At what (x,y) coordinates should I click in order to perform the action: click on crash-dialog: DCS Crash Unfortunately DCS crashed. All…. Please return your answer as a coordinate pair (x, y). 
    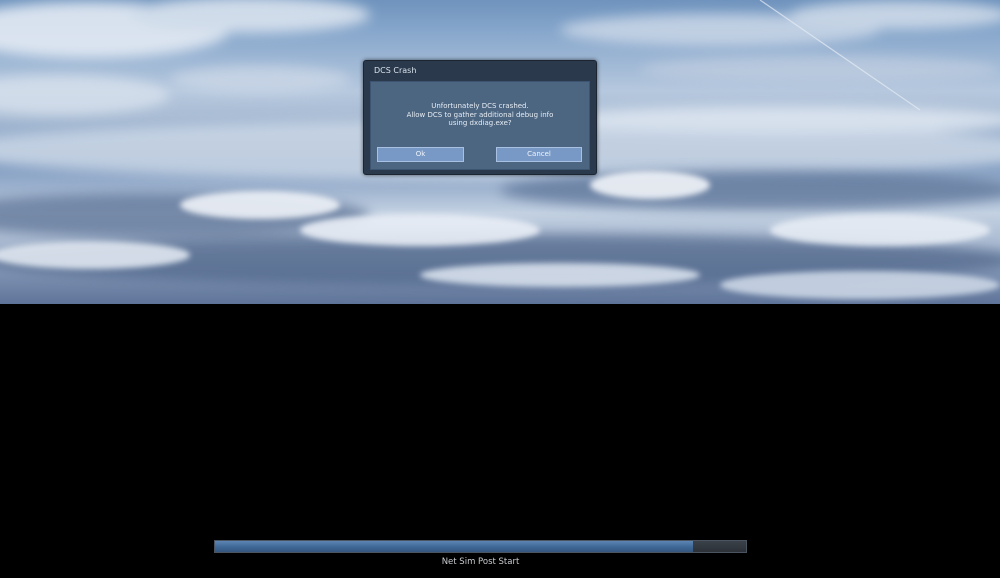
    Looking at the image, I should click on (480, 117).